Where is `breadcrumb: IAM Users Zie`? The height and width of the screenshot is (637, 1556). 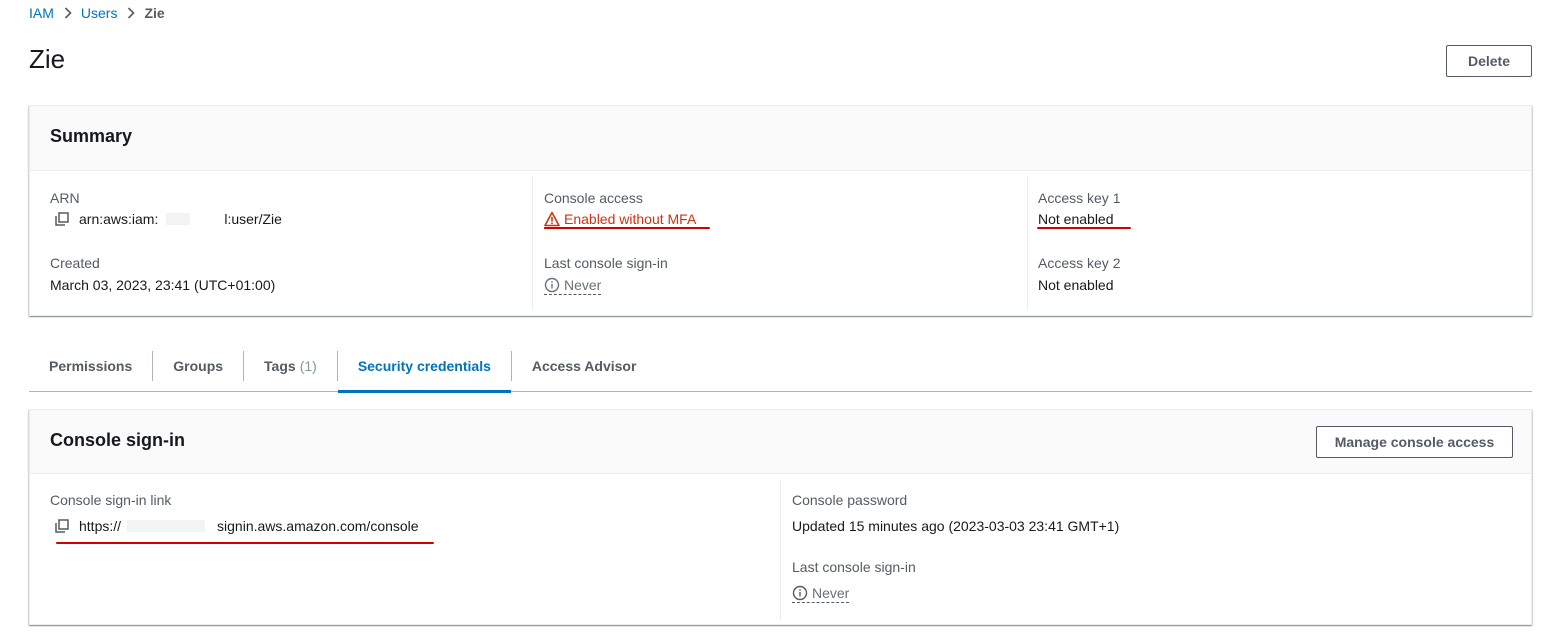
breadcrumb: IAM Users Zie is located at coordinates (97, 13).